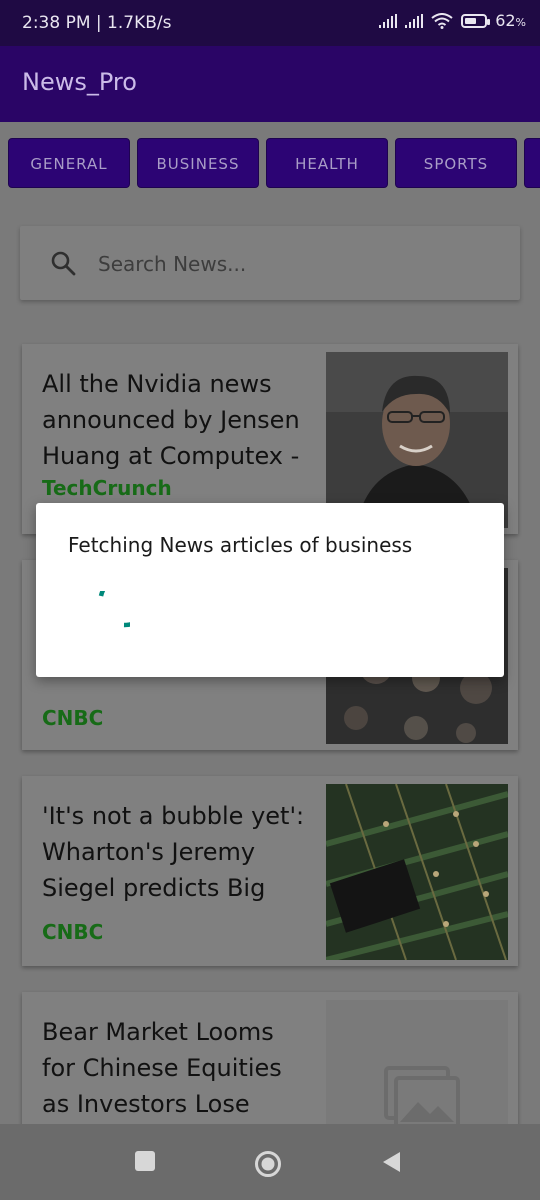  I want to click on search-icon, so click(63, 263).